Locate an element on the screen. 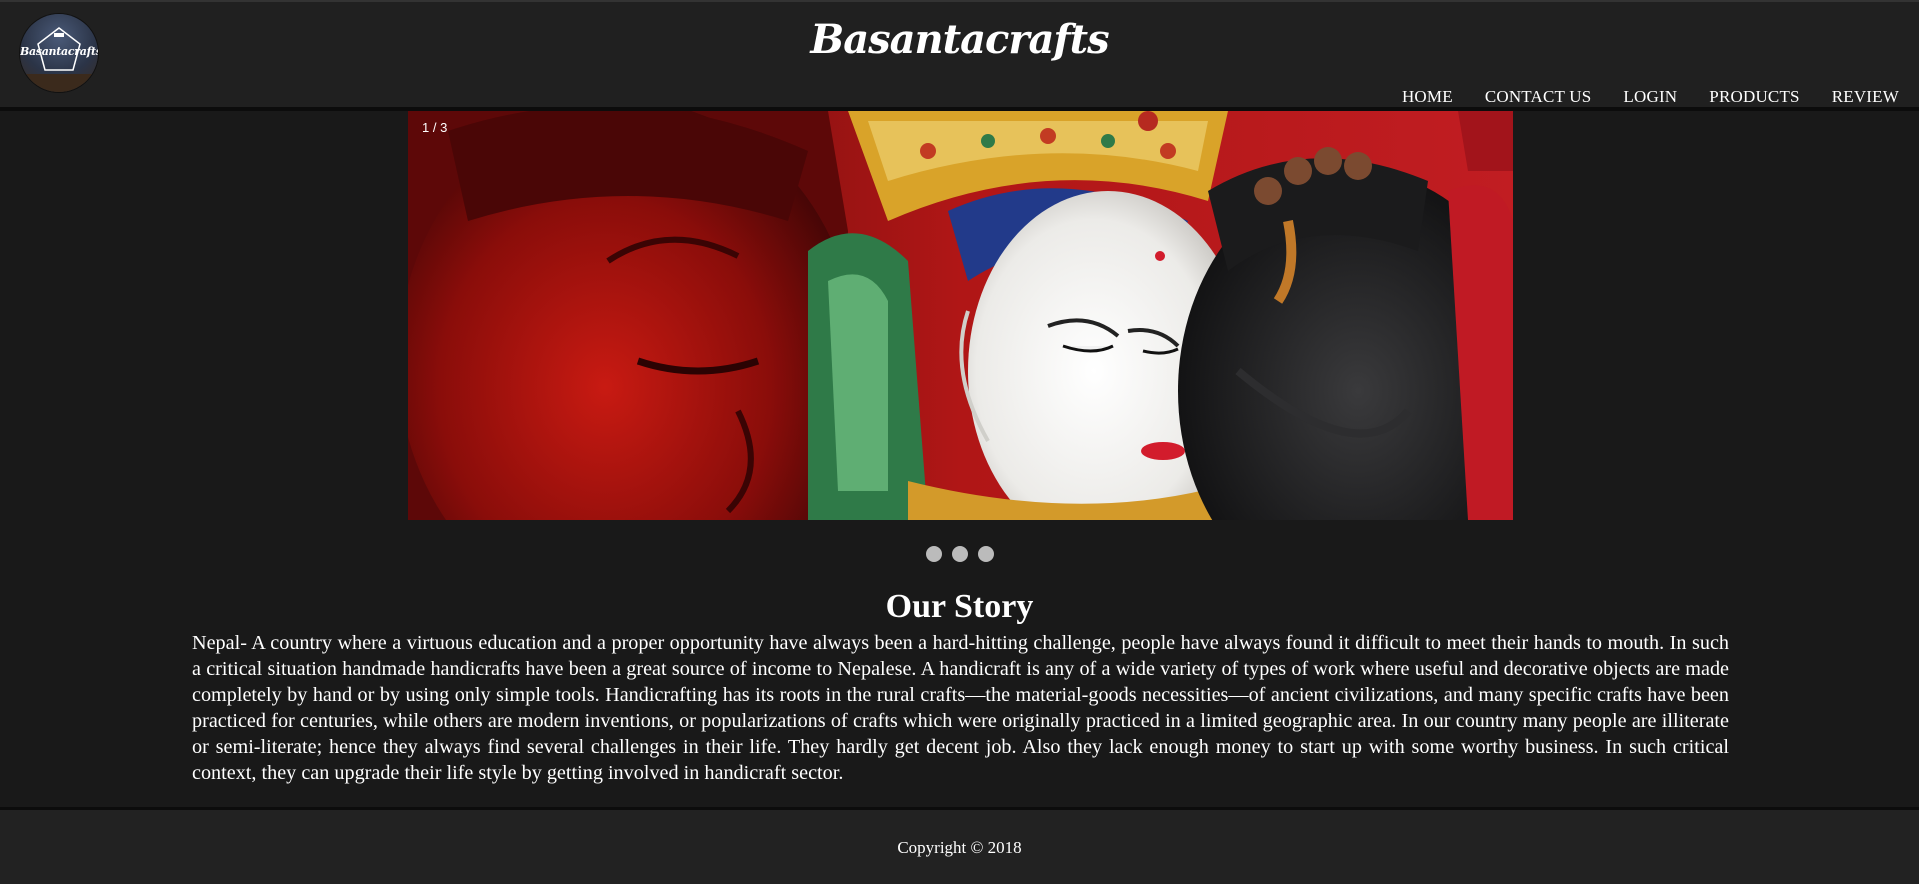 This screenshot has width=1919, height=884. site-footer: Copyright © 2018 is located at coordinates (959, 847).